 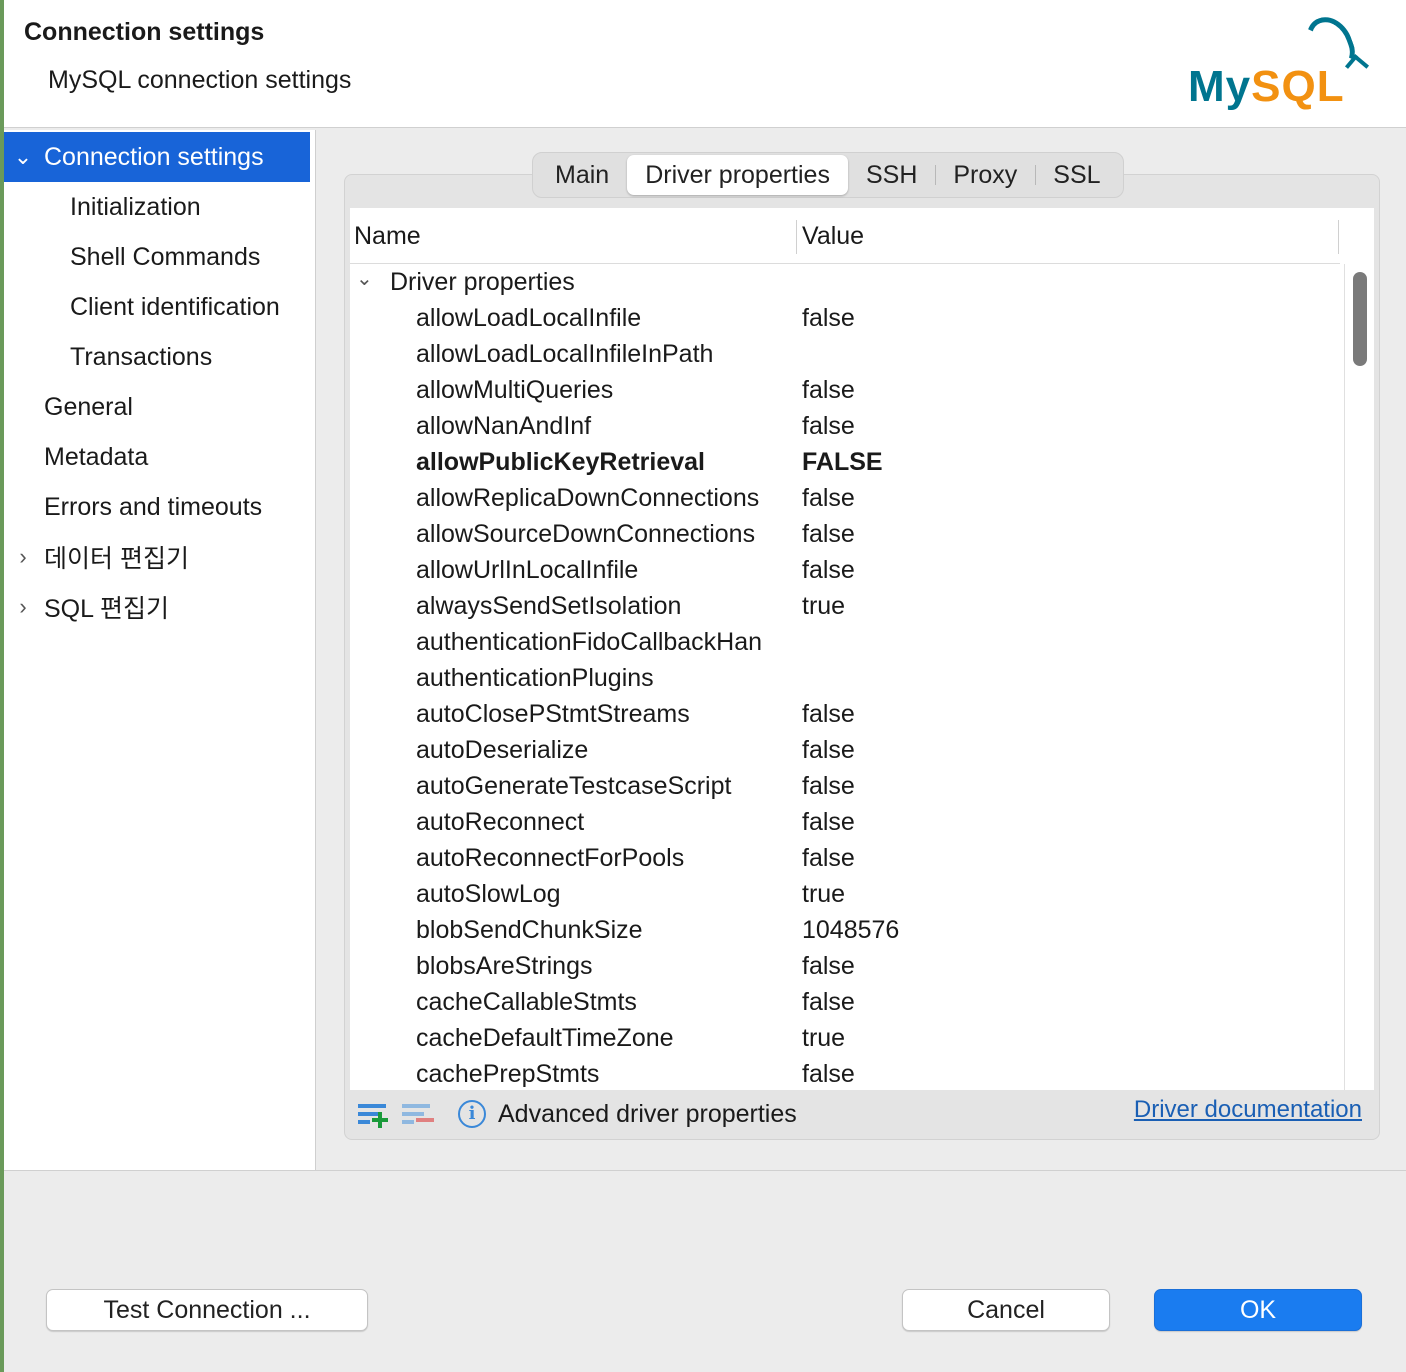 I want to click on vertical-scrollbar, so click(x=1359, y=677).